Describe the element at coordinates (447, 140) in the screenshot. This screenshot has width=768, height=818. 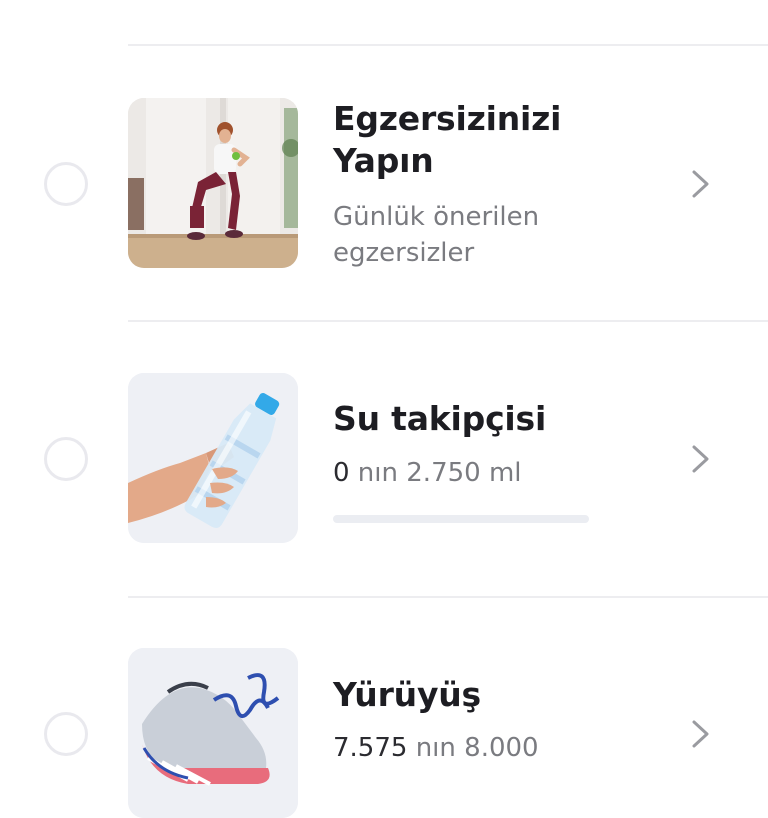
I see `exercise-title: Egzersizinizi Yapın` at that location.